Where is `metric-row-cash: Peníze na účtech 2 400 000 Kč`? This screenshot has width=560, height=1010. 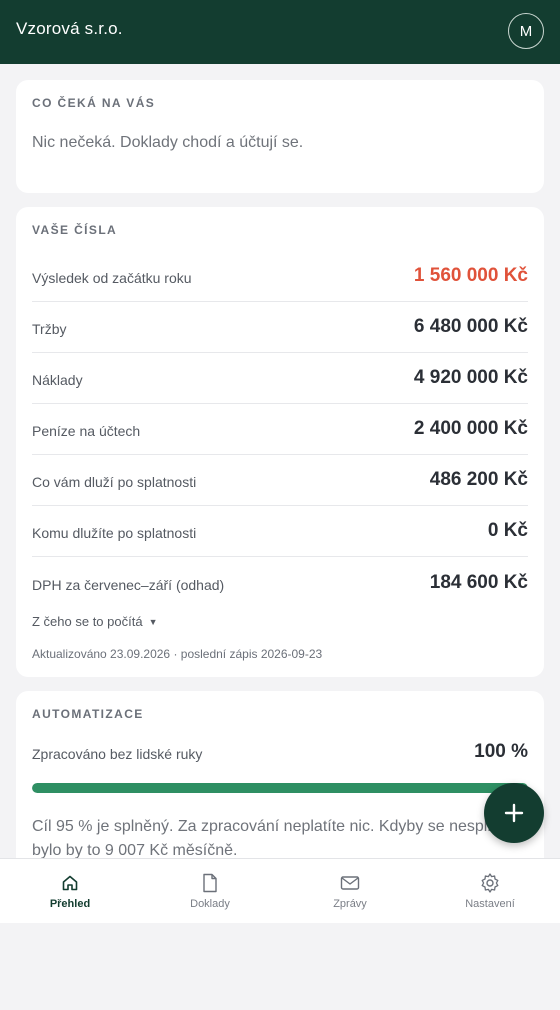 metric-row-cash: Peníze na účtech 2 400 000 Kč is located at coordinates (280, 429).